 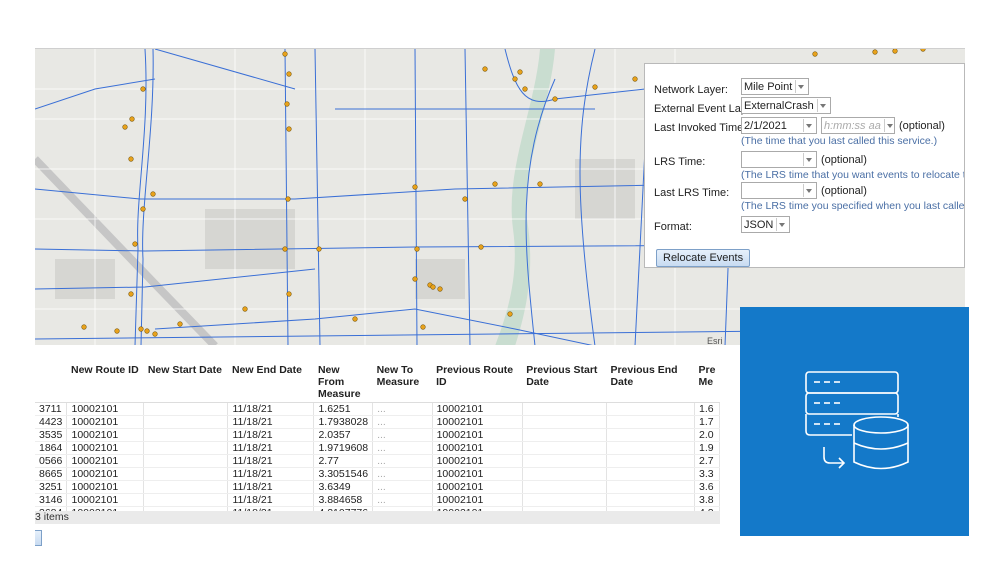 I want to click on column-header: Pre Me, so click(x=707, y=382).